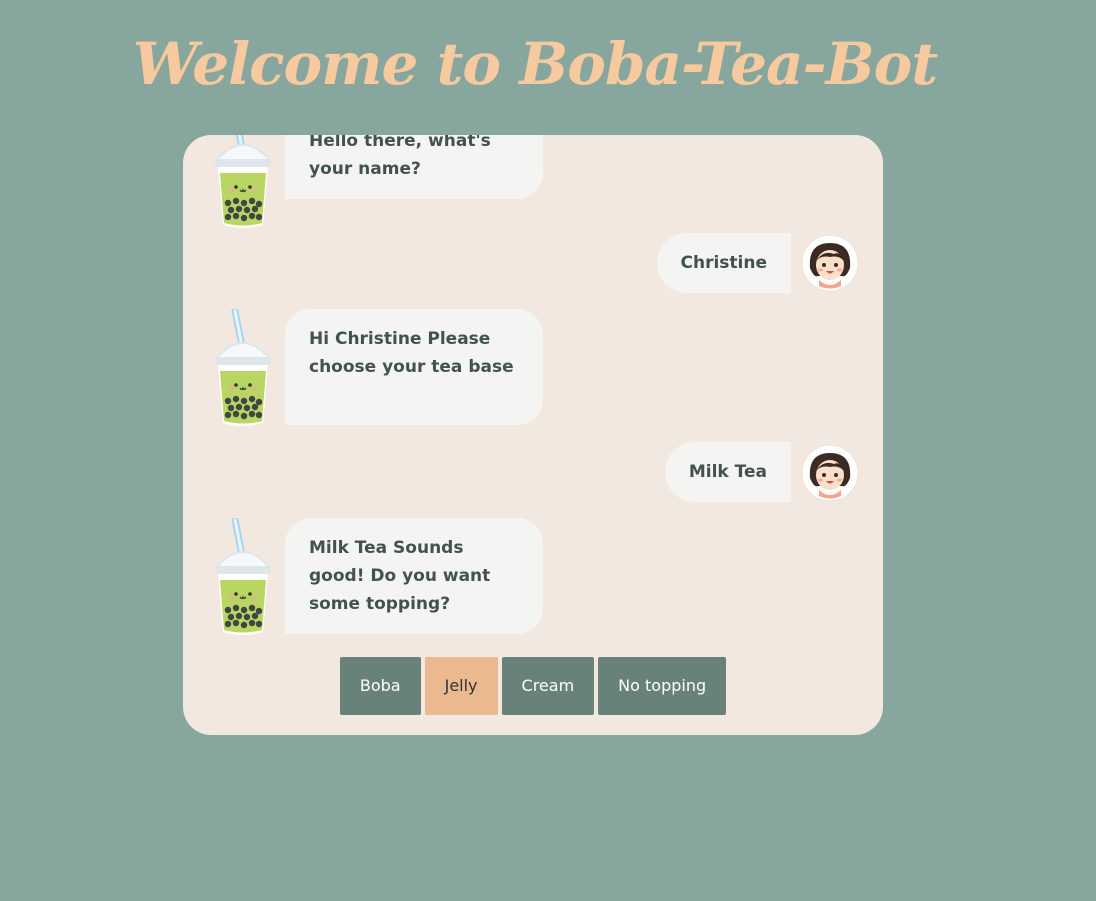 The height and width of the screenshot is (901, 1096). What do you see at coordinates (723, 263) in the screenshot?
I see `user-message-bubble: Christine` at bounding box center [723, 263].